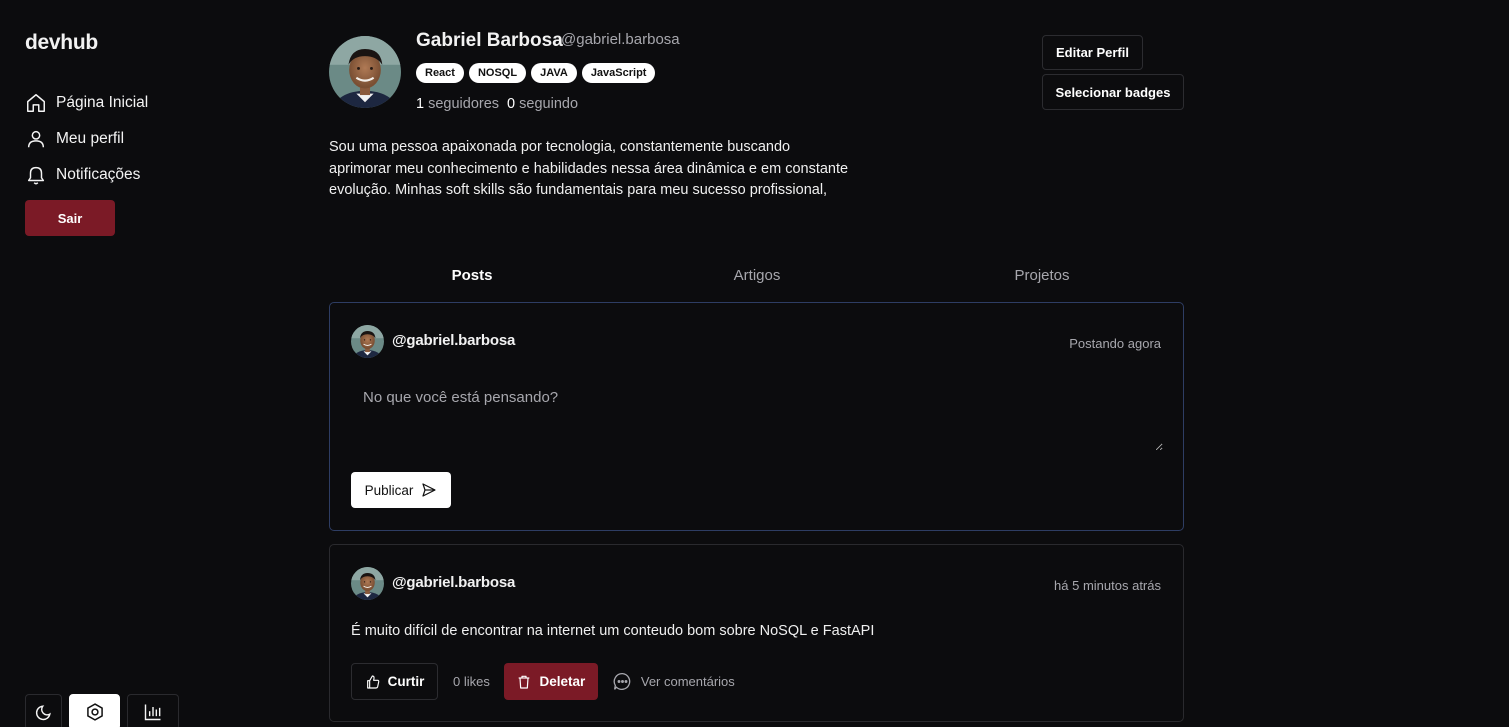 The height and width of the screenshot is (727, 1509). Describe the element at coordinates (1041, 275) in the screenshot. I see `tab-projects: Projetos` at that location.